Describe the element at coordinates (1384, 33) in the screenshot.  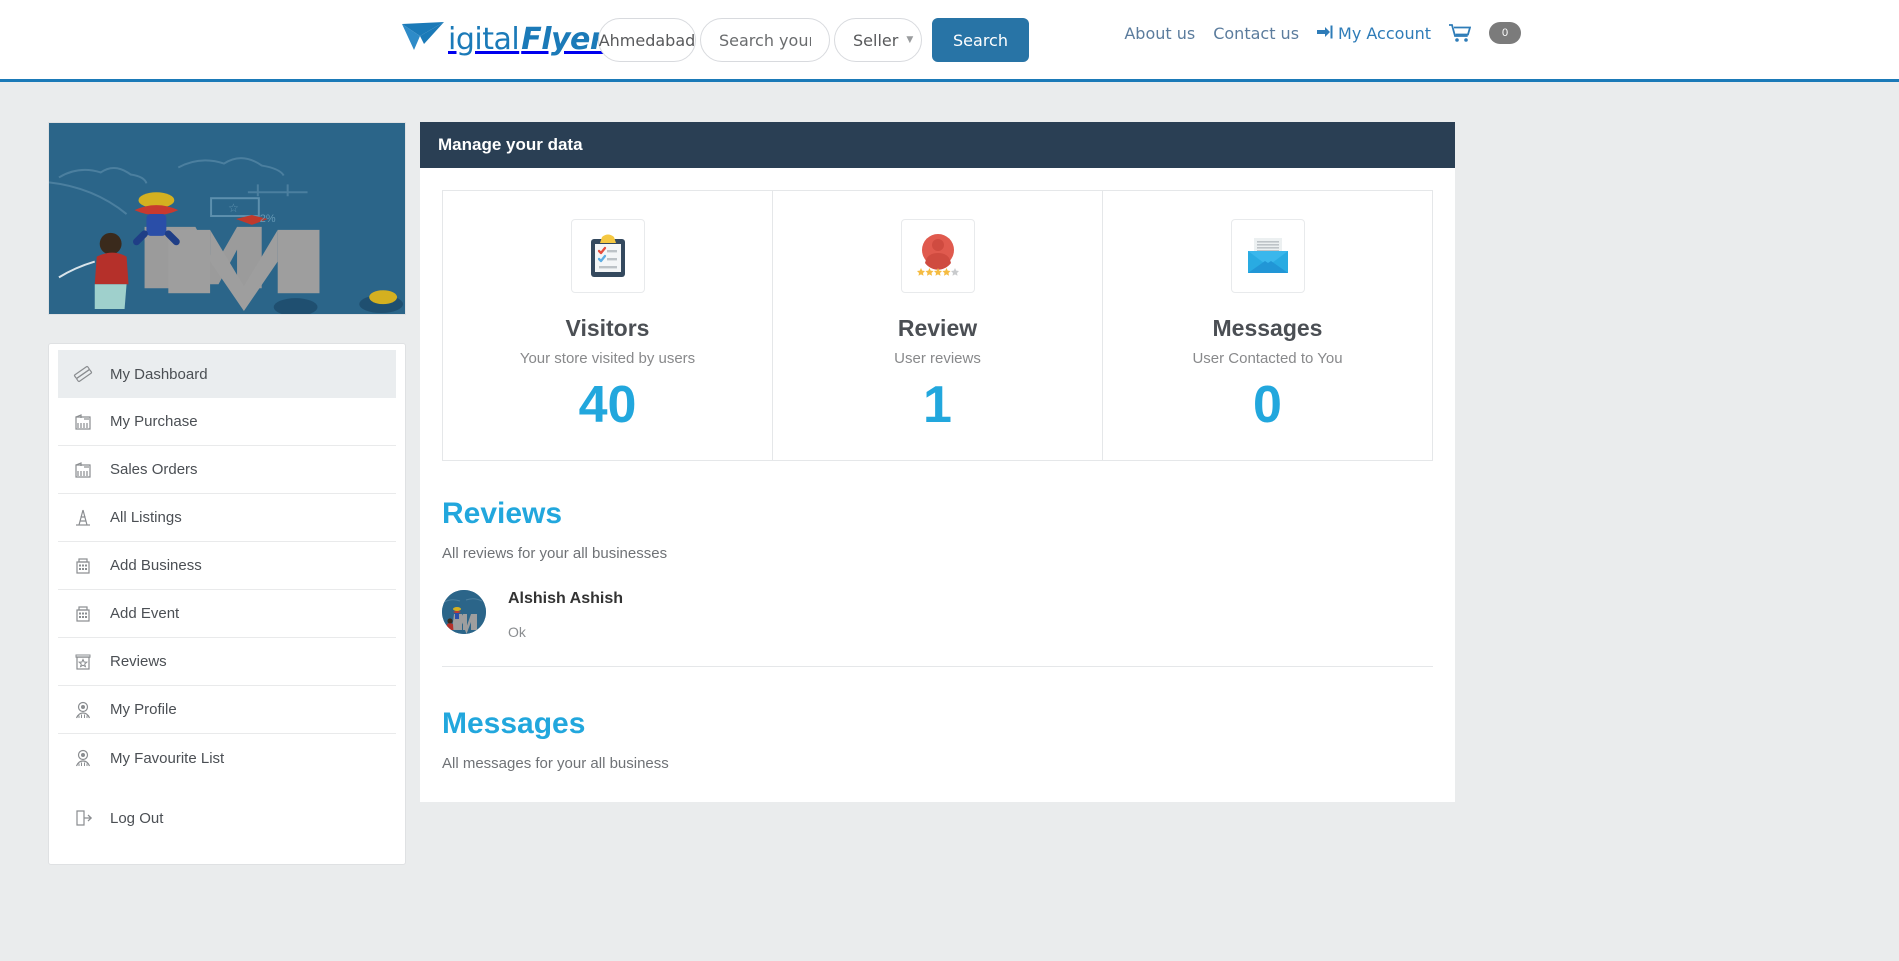
I see `nav-my-account-label: My Account` at that location.